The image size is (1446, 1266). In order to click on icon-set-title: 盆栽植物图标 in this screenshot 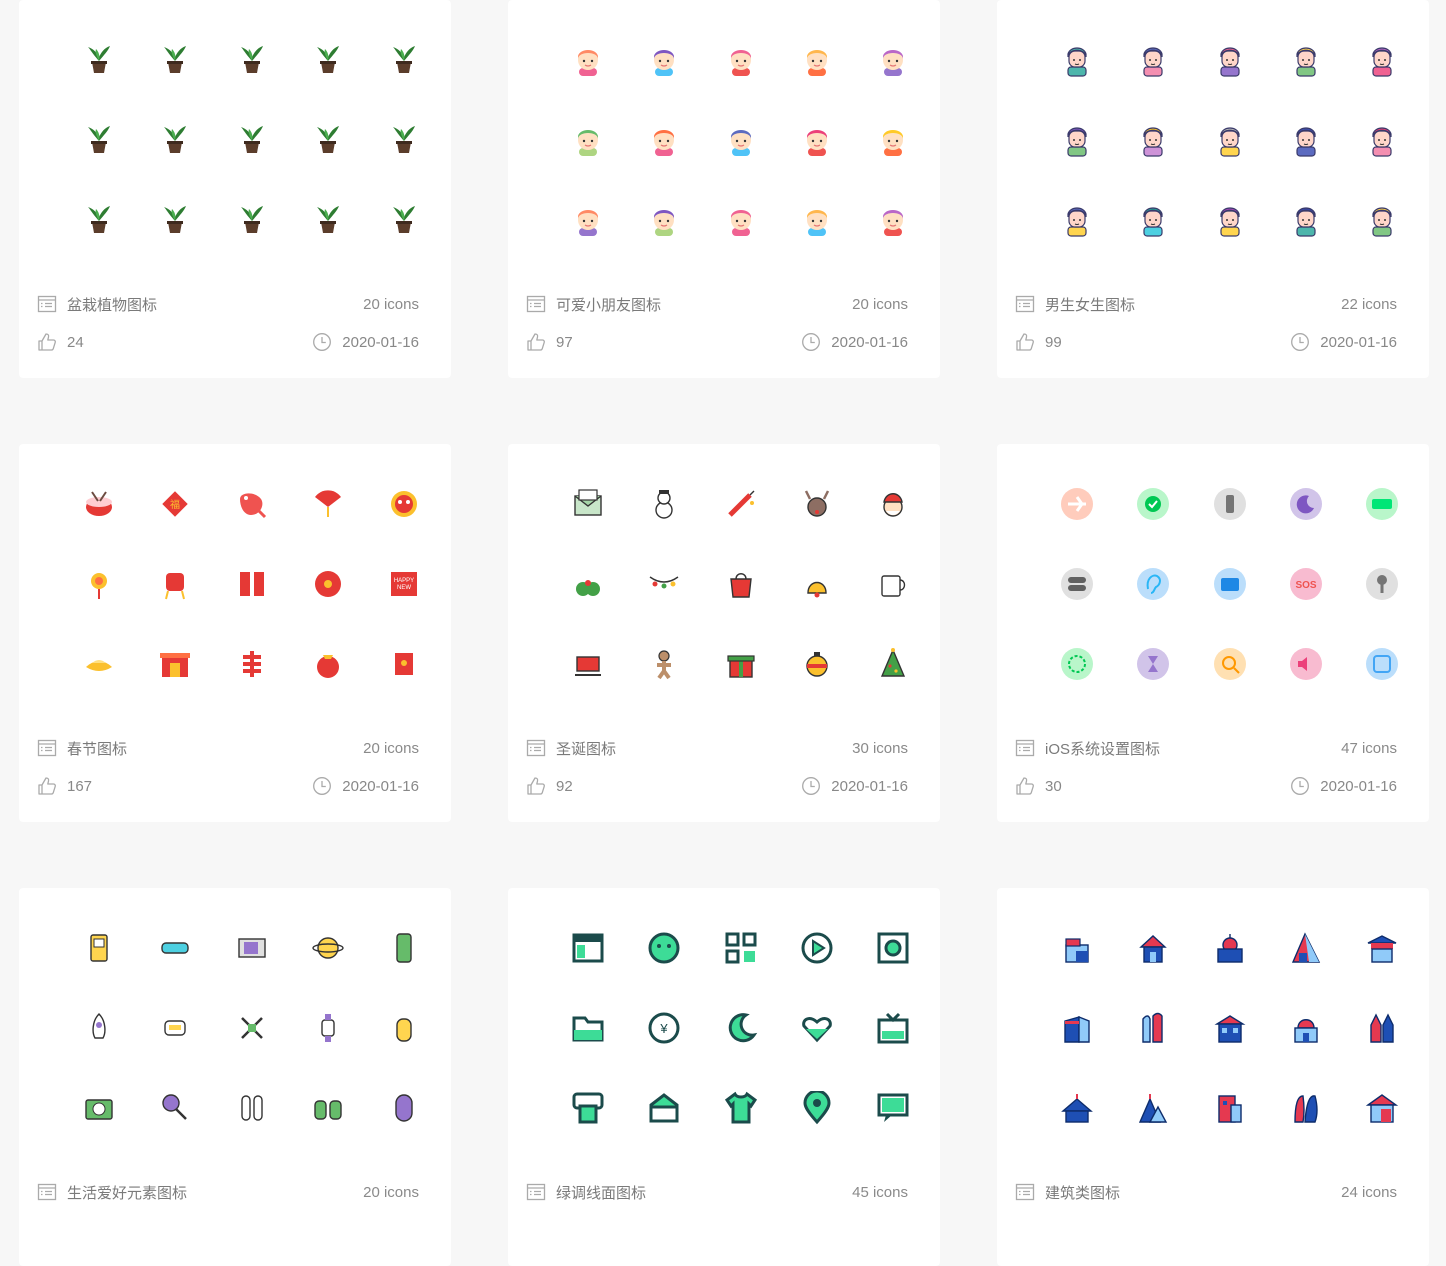, I will do `click(112, 304)`.